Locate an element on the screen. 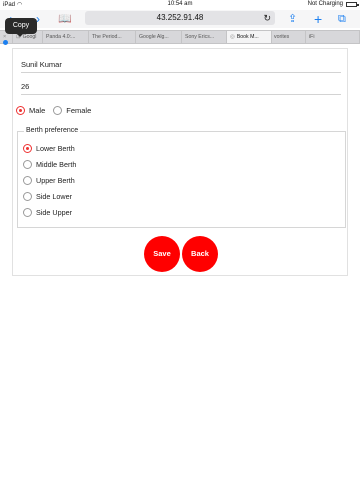  berth-option-side-lower: Side Lower is located at coordinates (47, 196).